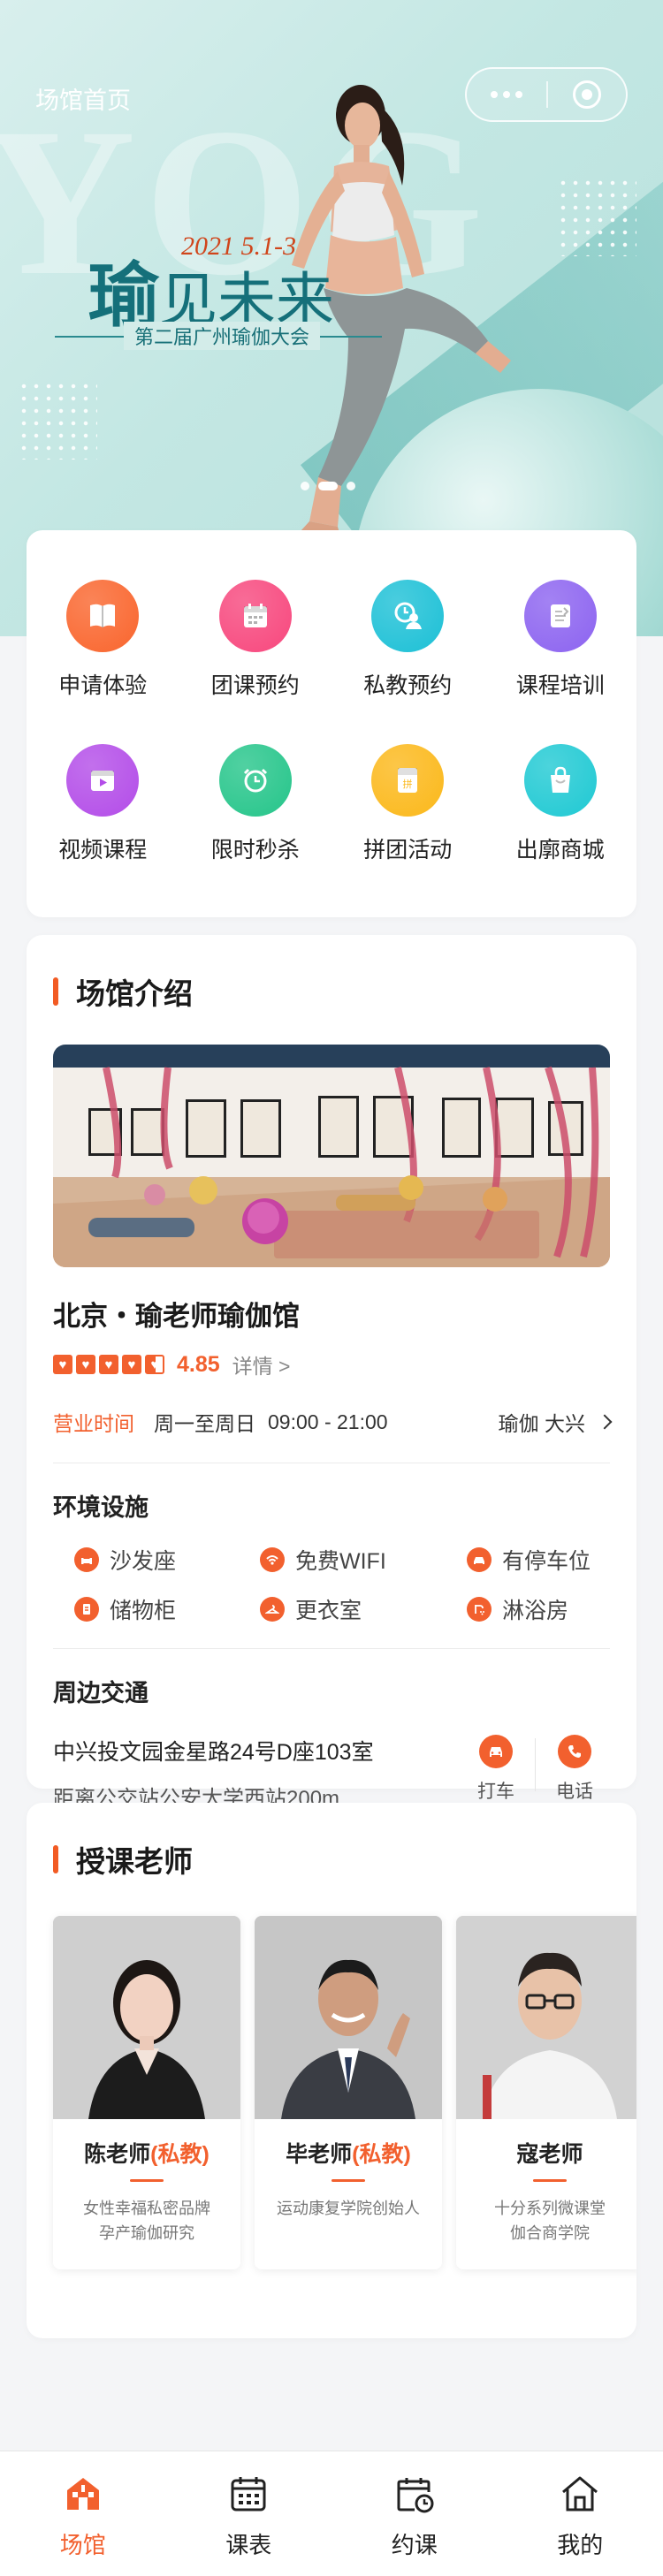 Image resolution: width=663 pixels, height=2576 pixels. Describe the element at coordinates (560, 850) in the screenshot. I see `menu-label: 出廓商城` at that location.